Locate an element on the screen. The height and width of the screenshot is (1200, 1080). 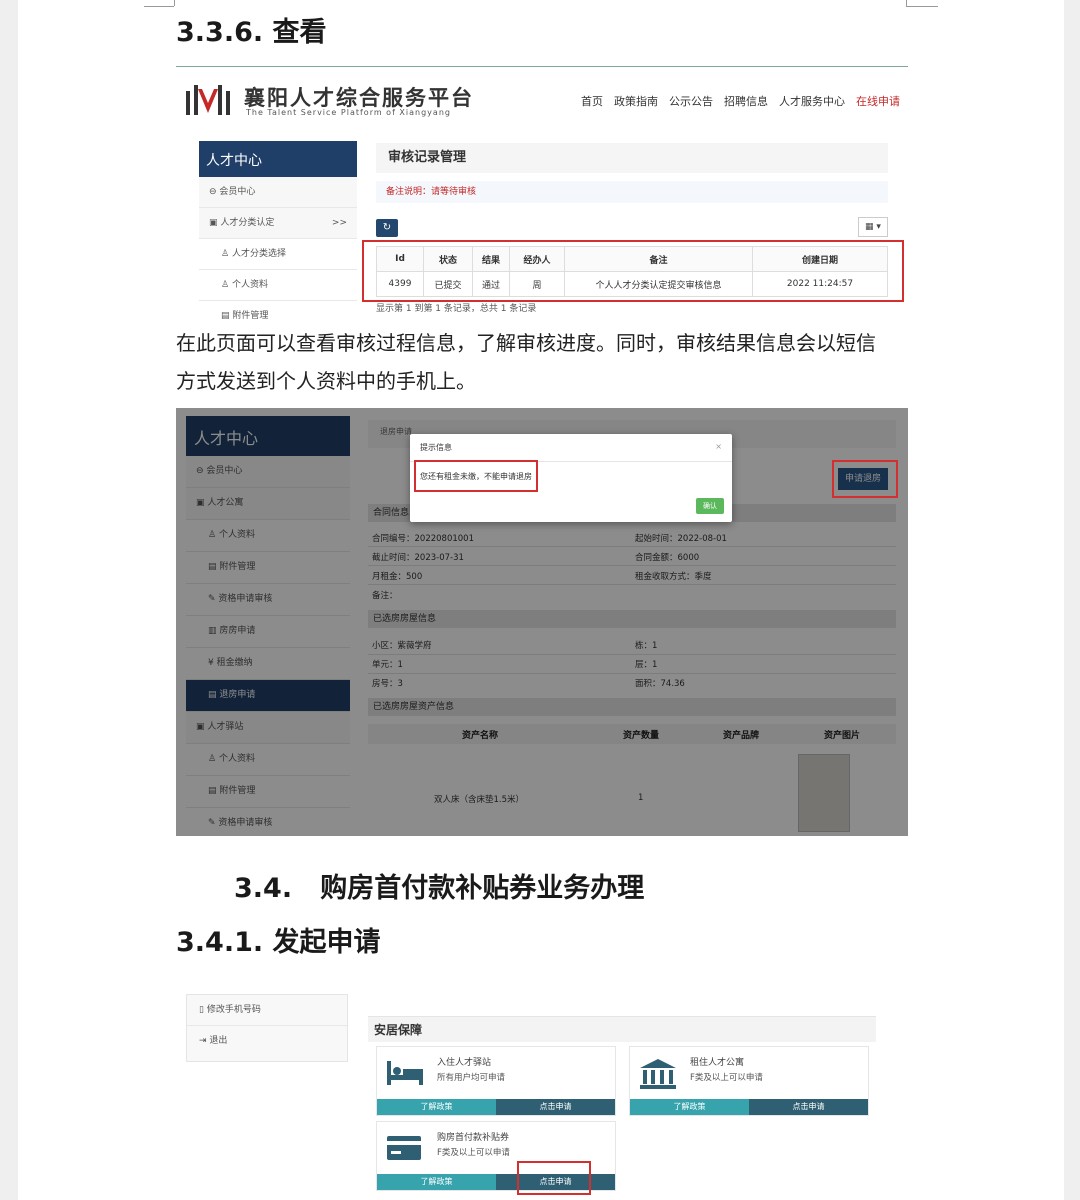
nav-recruitment: 招聘信息 is located at coordinates (746, 101).